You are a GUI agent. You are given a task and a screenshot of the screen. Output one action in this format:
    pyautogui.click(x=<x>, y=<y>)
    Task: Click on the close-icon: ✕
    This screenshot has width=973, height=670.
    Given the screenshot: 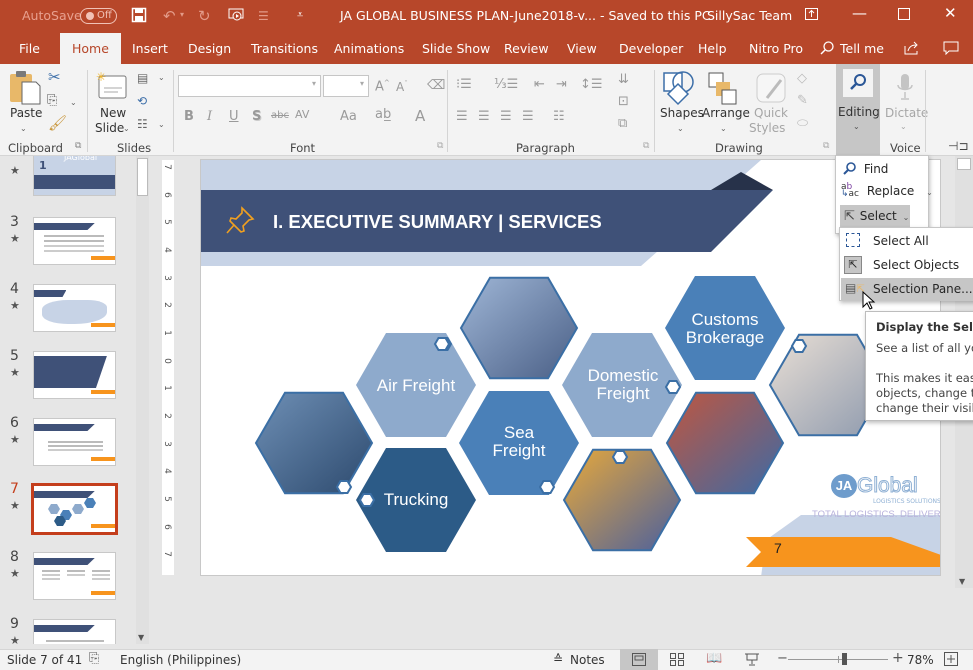 What is the action you would take?
    pyautogui.click(x=950, y=13)
    